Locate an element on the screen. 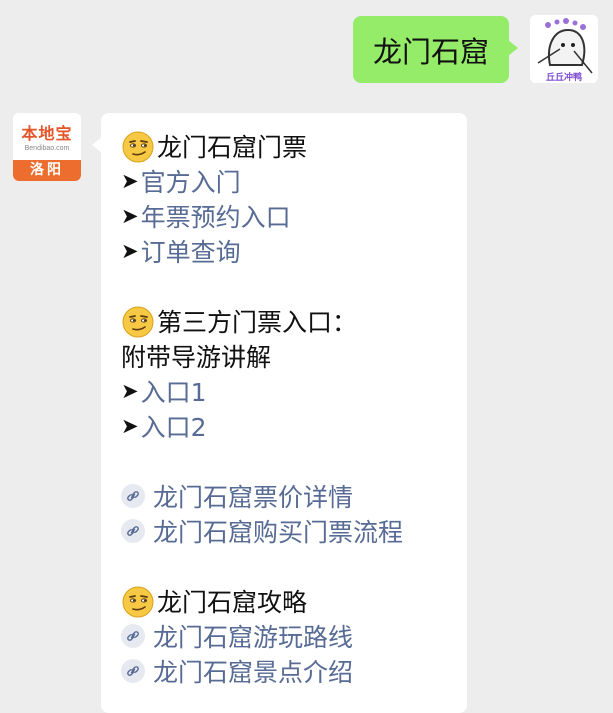 This screenshot has width=613, height=713. ghost-duck-avatar-icon: 丘丘冲鸭 is located at coordinates (564, 49).